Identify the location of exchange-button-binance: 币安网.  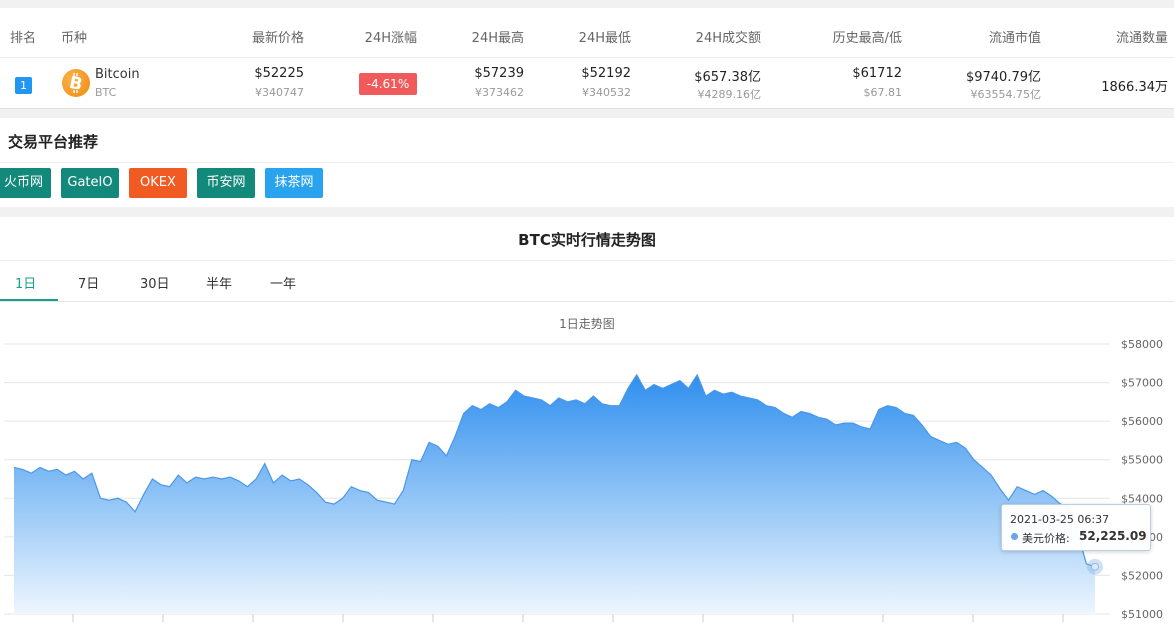
(226, 183).